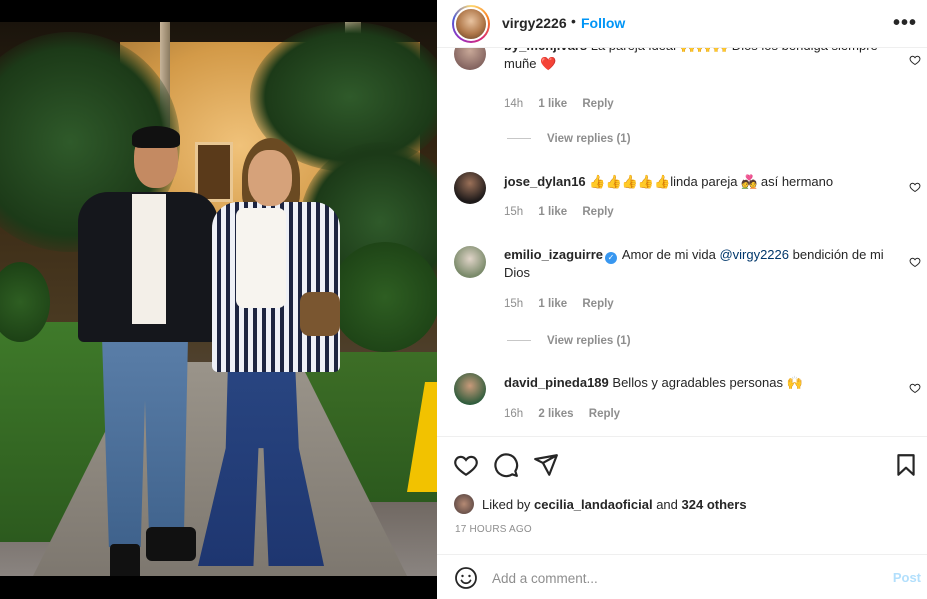  What do you see at coordinates (610, 258) in the screenshot?
I see `verified-badge-icon: ✓` at bounding box center [610, 258].